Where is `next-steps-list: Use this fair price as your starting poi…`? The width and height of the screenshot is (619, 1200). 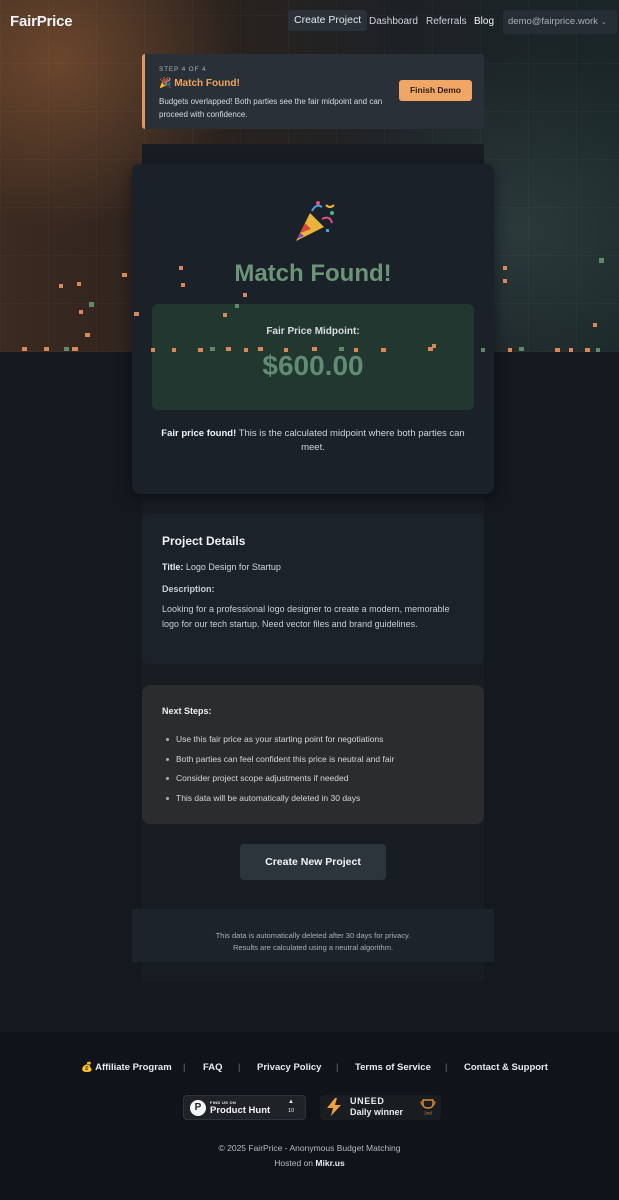
next-steps-list: Use this fair price as your starting poi… is located at coordinates (321, 769).